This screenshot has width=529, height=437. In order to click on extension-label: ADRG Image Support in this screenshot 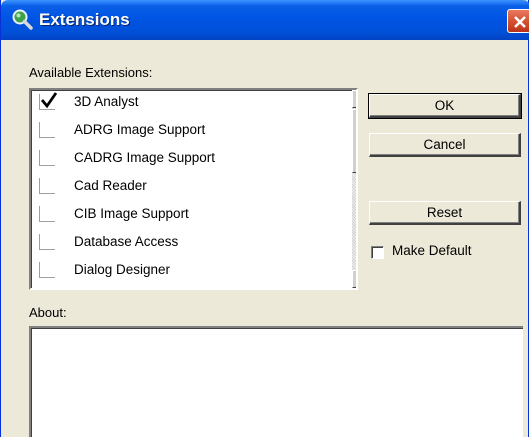, I will do `click(140, 129)`.